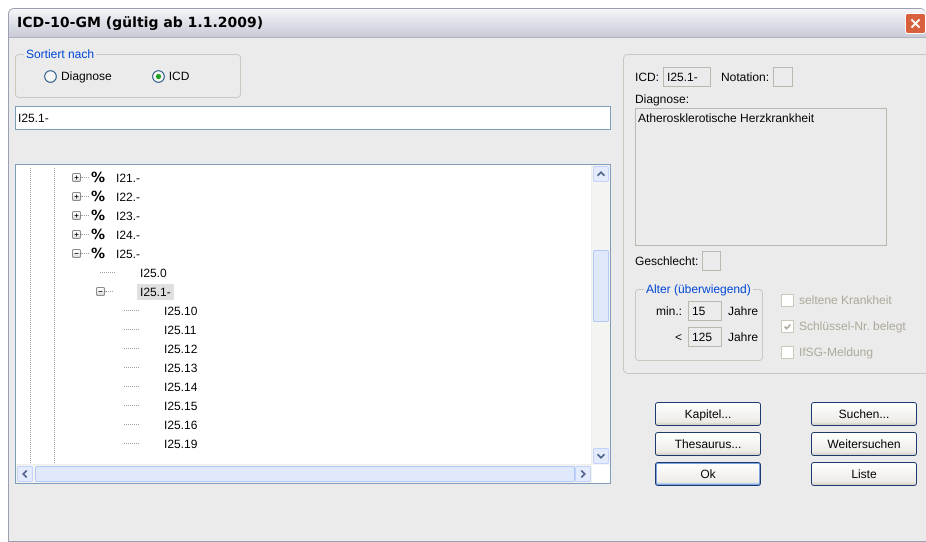  Describe the element at coordinates (180, 368) in the screenshot. I see `tree-item: I25.13` at that location.